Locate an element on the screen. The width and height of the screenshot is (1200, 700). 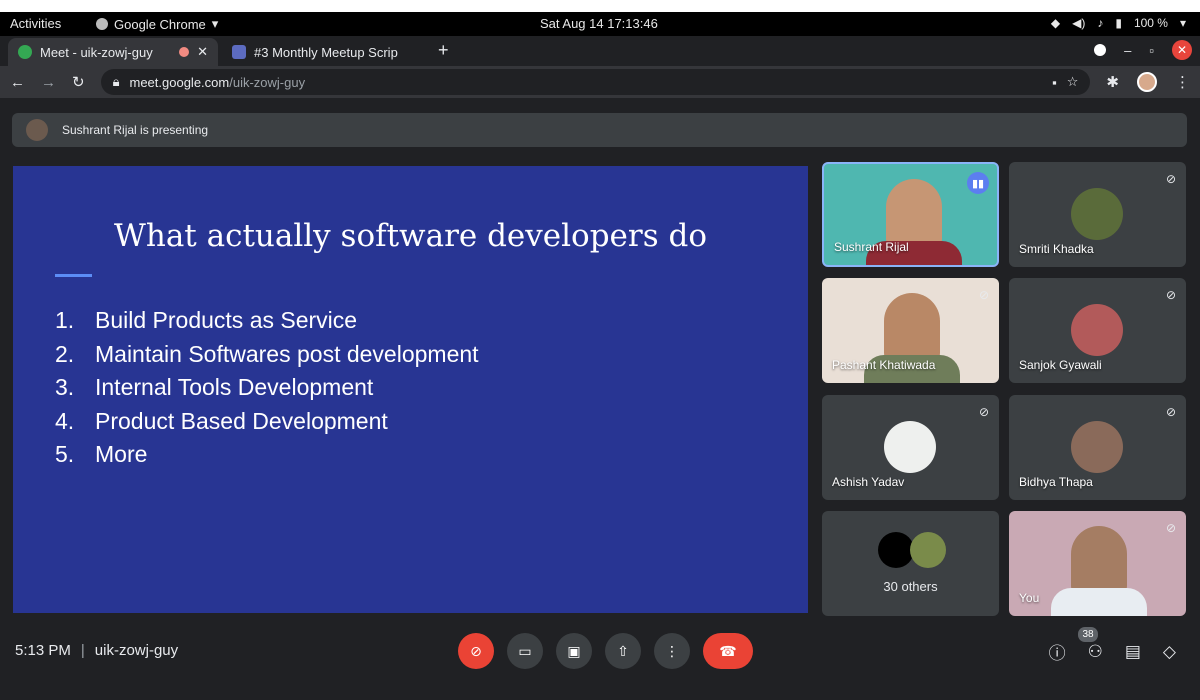
list-text: Product Based Development is located at coordinates (241, 420).